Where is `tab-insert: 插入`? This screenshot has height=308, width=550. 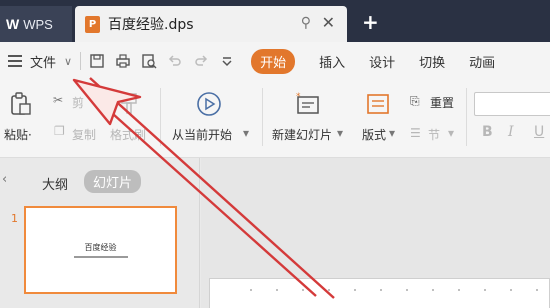
tab-insert: 插入 is located at coordinates (332, 61).